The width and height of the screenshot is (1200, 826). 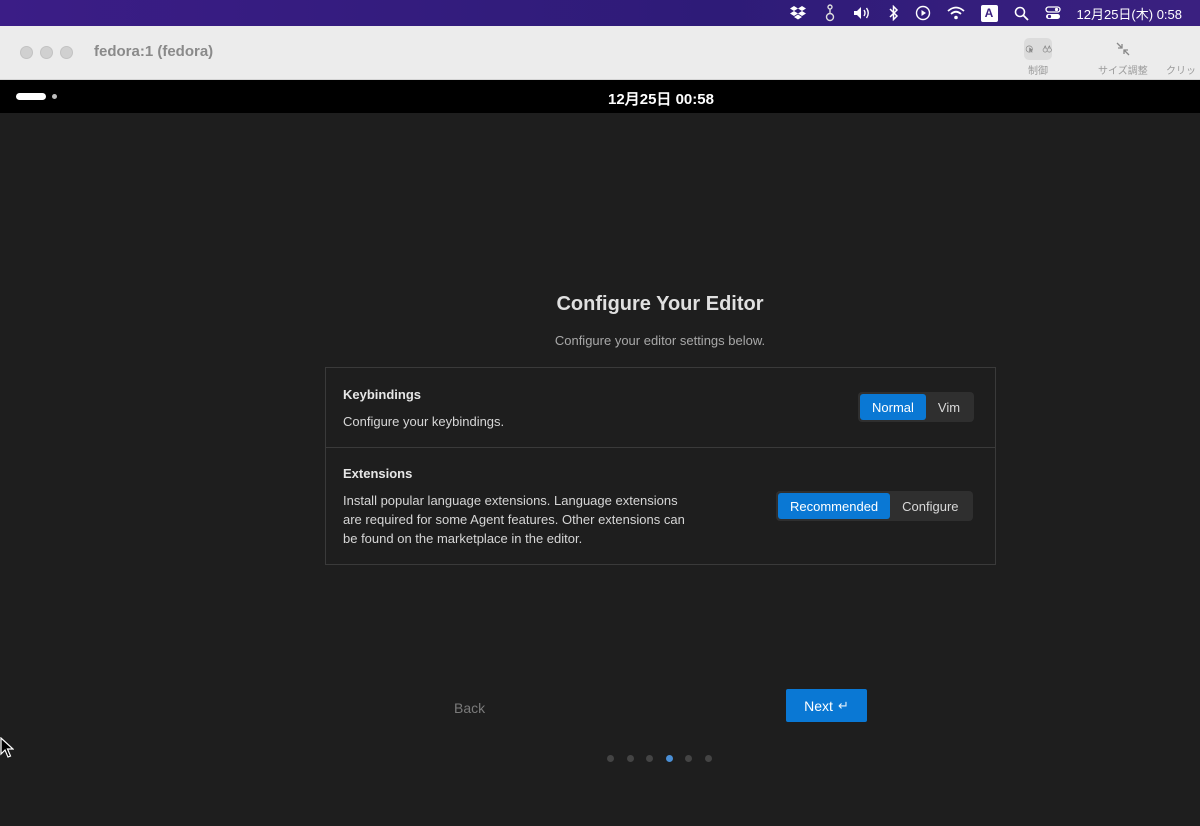 I want to click on extensions-option-configure: Configure, so click(x=930, y=506).